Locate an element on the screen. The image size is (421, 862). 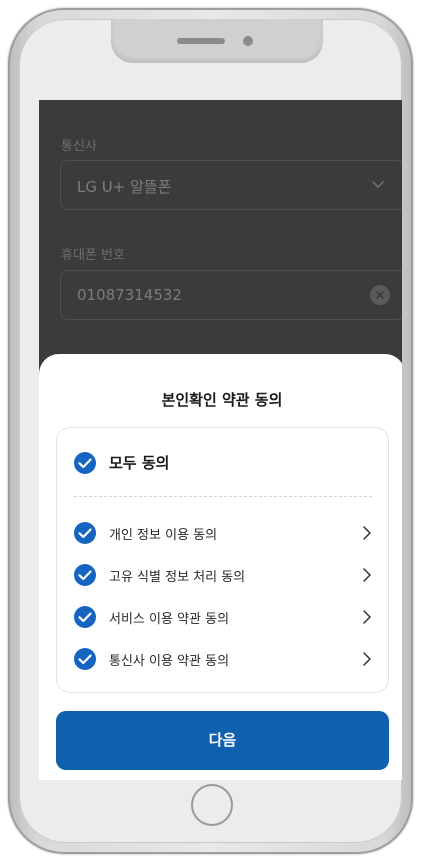
home-button is located at coordinates (212, 805).